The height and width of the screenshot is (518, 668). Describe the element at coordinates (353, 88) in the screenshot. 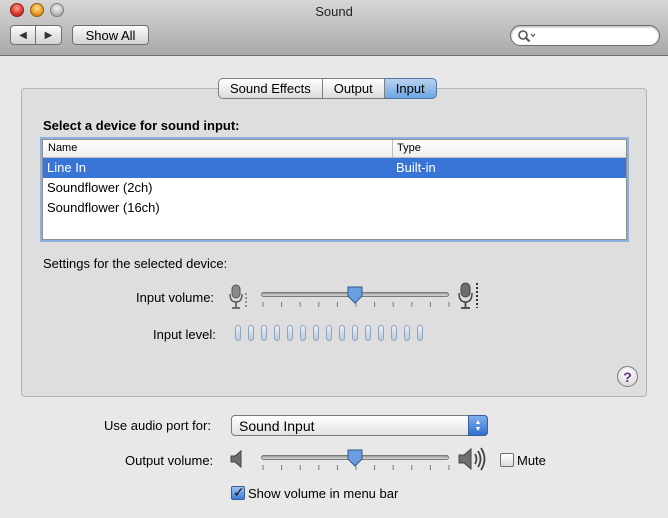

I see `tab-output: Output` at that location.